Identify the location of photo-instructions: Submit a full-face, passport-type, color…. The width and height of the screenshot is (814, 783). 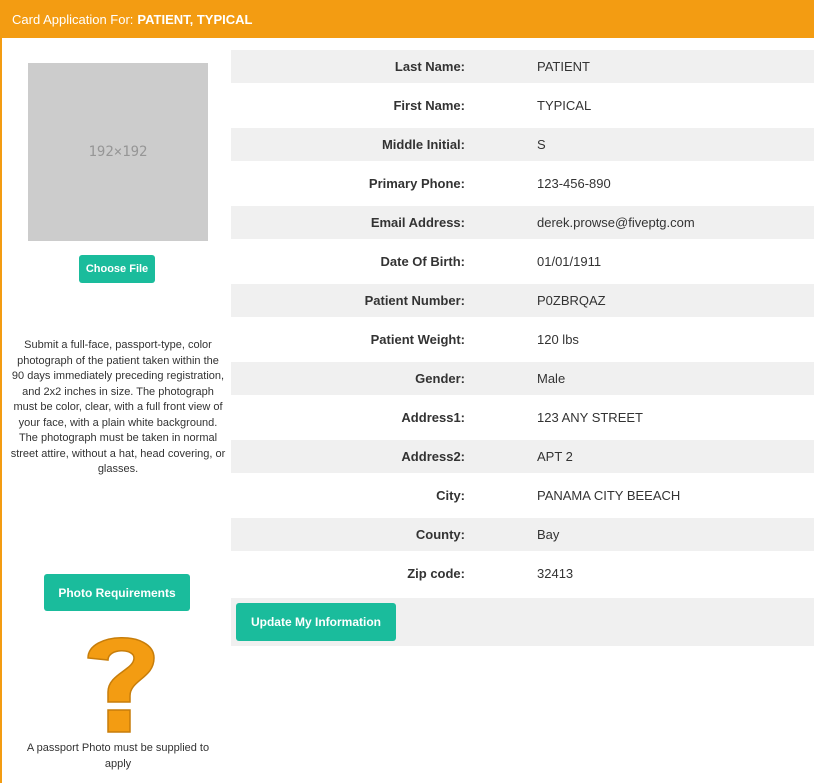
(118, 407).